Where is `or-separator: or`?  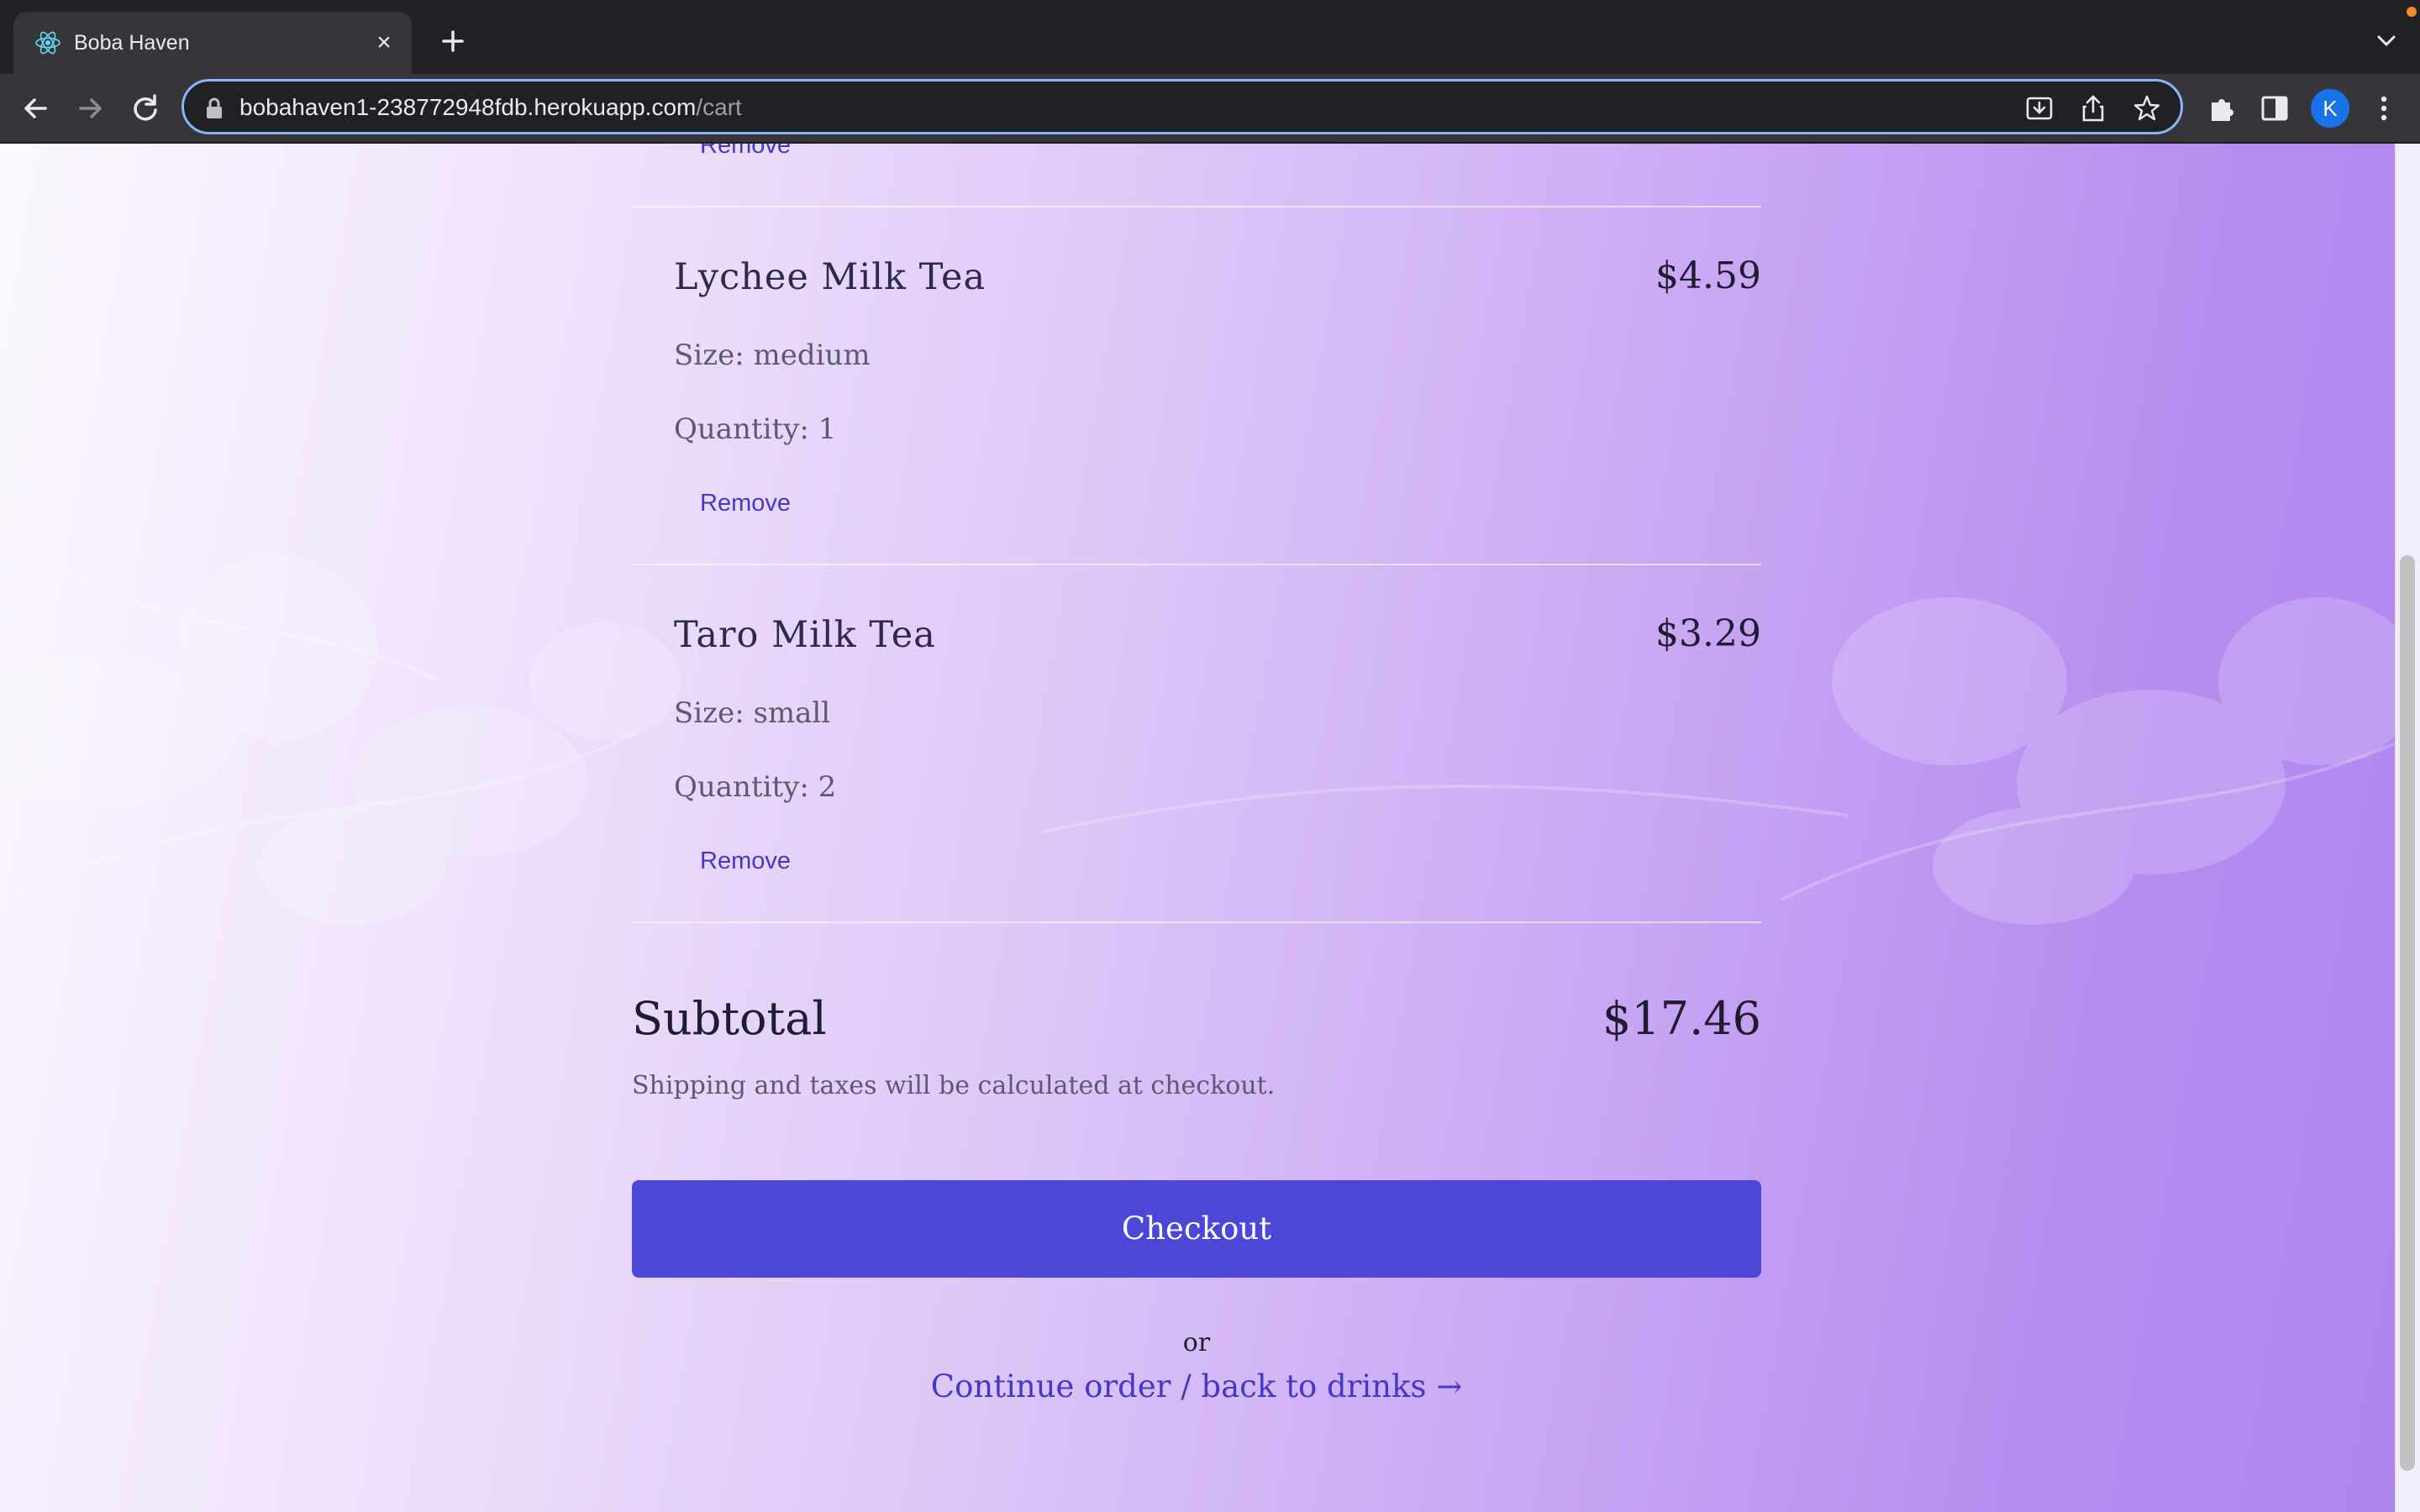
or-separator: or is located at coordinates (1196, 1342).